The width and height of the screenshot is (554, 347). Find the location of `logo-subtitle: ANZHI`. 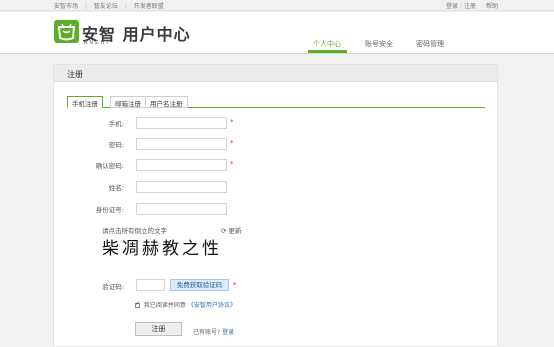

logo-subtitle: ANZHI is located at coordinates (97, 43).